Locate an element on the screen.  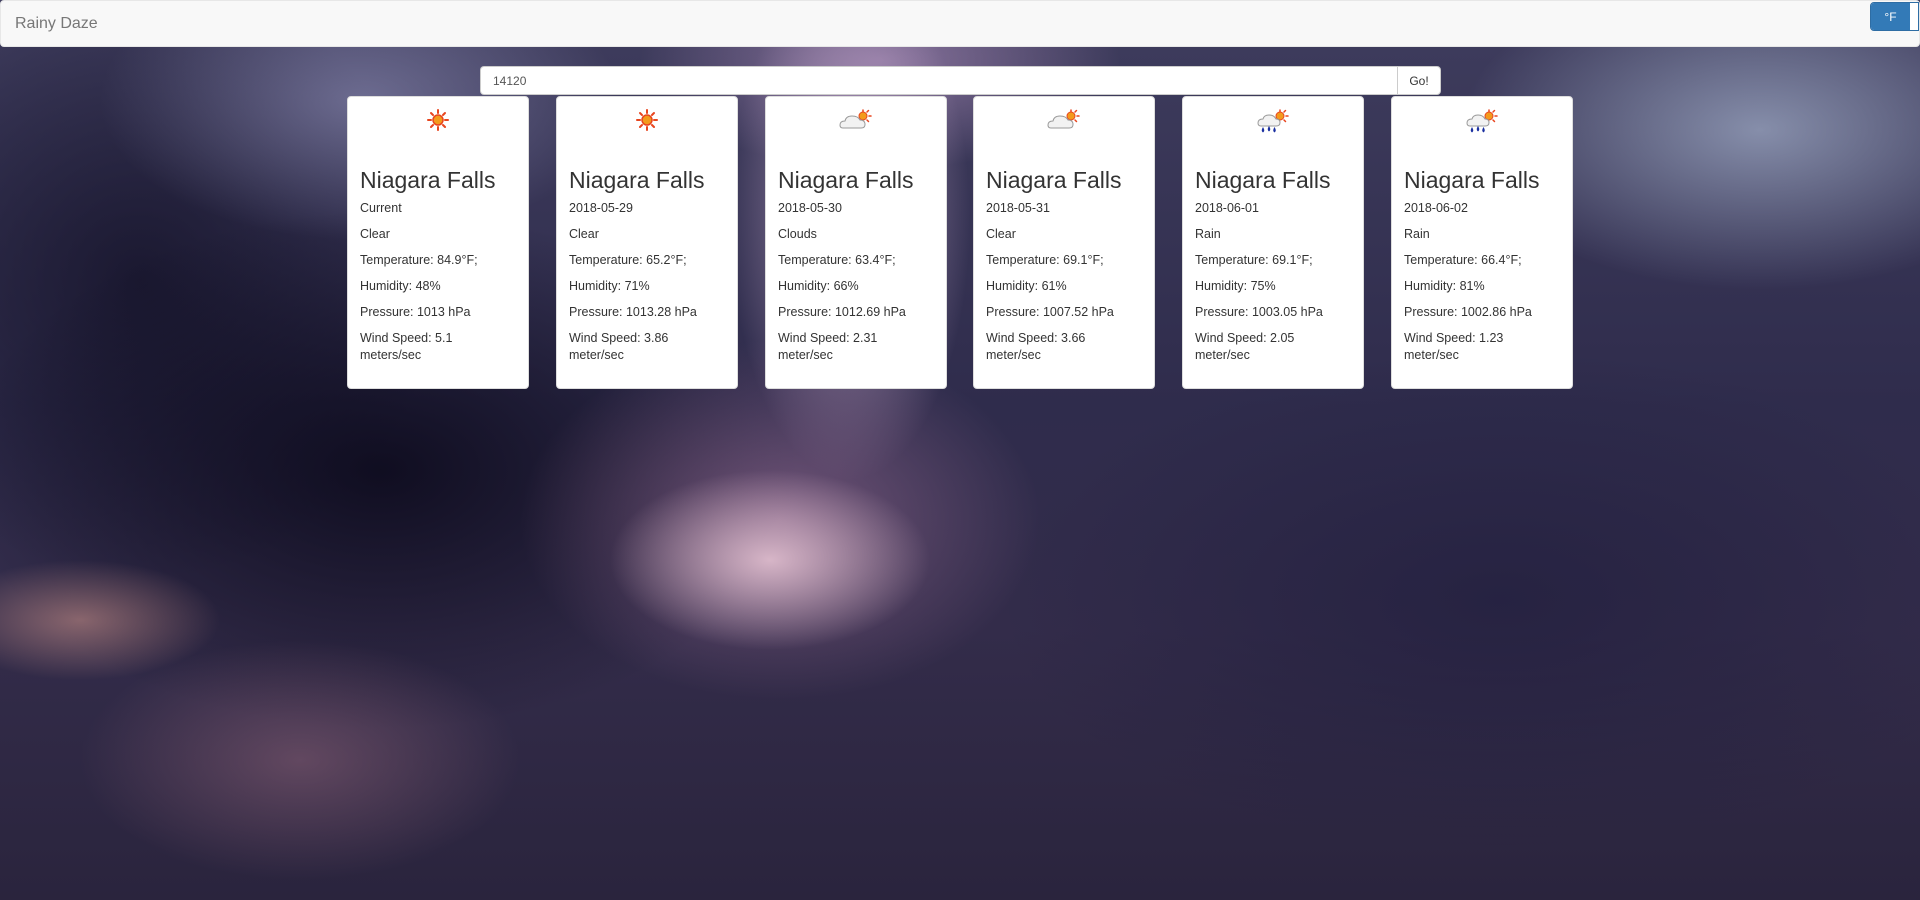
card-humidity: Humidity: 61% is located at coordinates (1026, 286).